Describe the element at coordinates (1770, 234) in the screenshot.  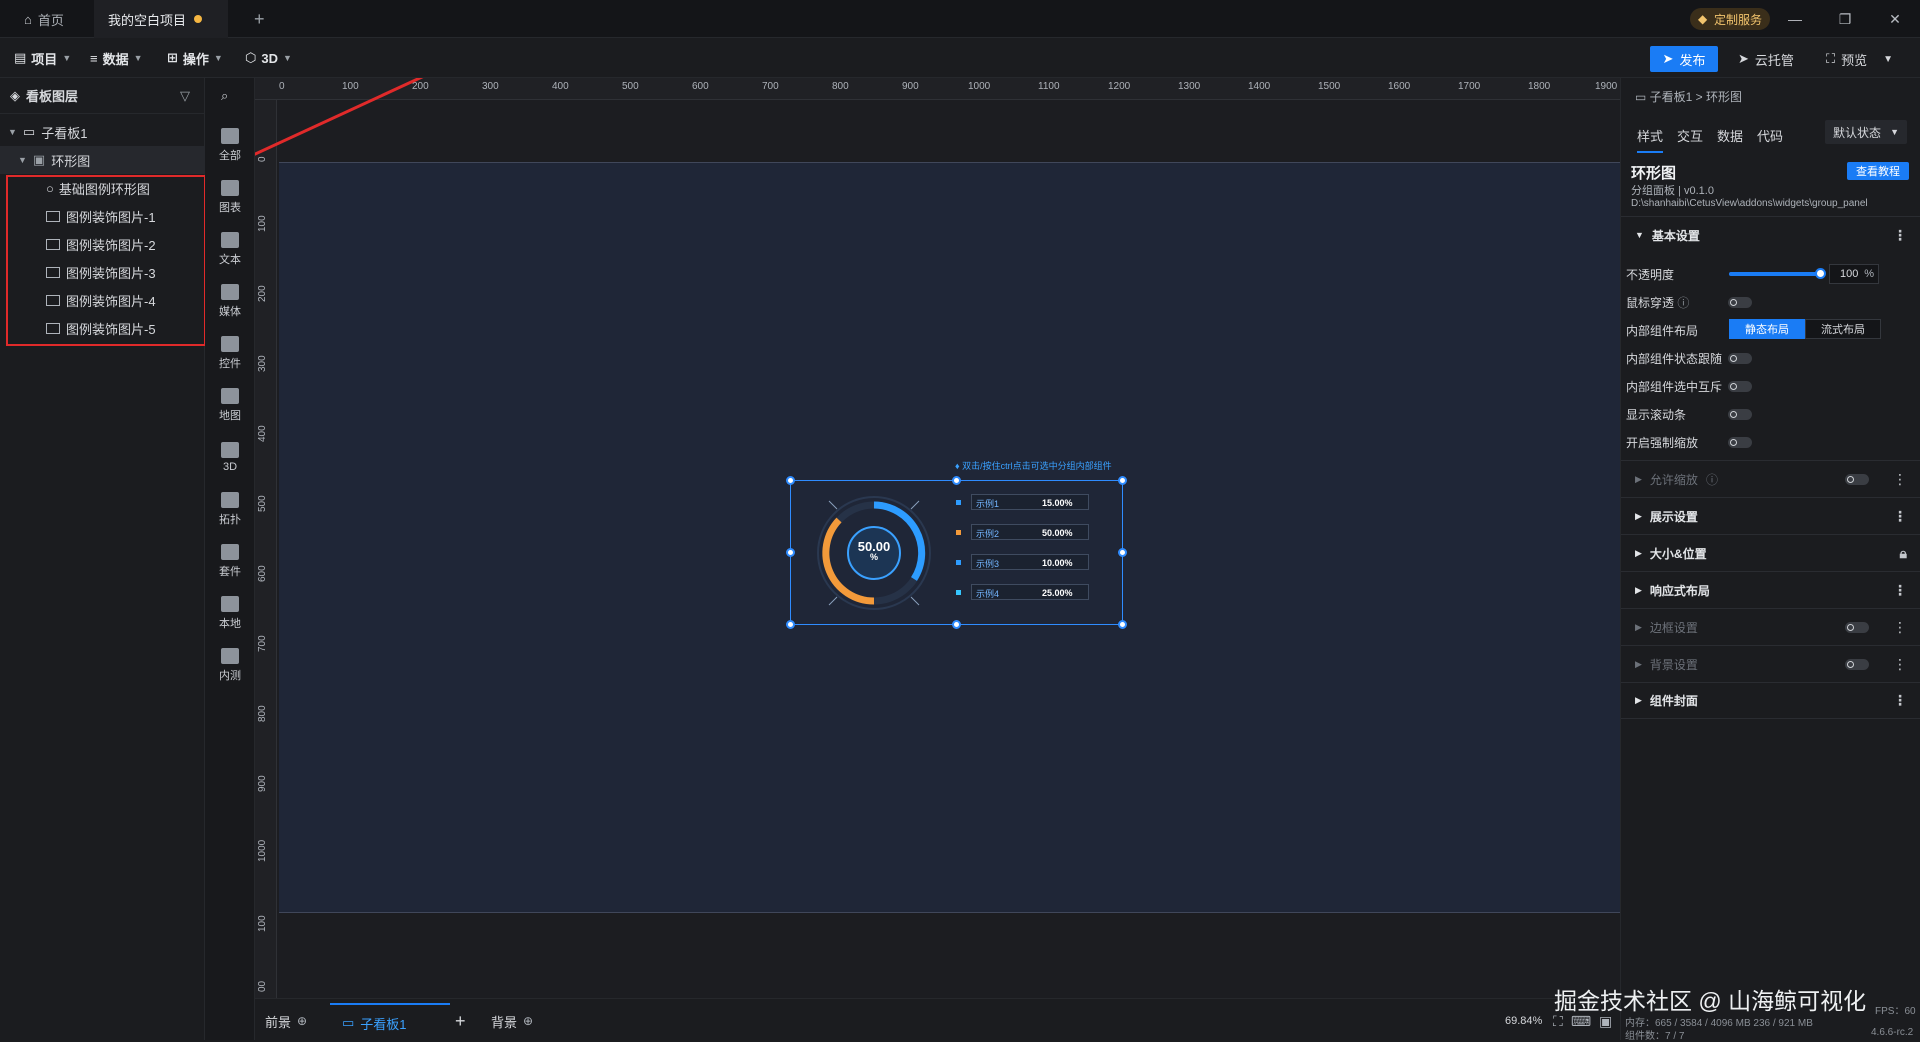
I see `section-basic: ▼ 基本设置 ⋮` at that location.